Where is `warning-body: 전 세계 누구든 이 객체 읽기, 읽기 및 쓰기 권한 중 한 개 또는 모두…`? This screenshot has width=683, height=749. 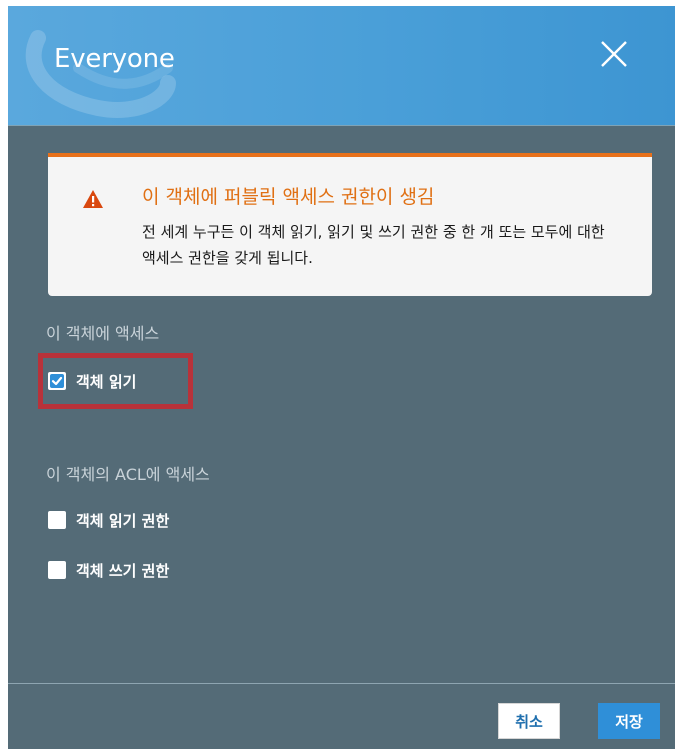
warning-body: 전 세계 누구든 이 객체 읽기, 읽기 및 쓰기 권한 중 한 개 또는 모두… is located at coordinates (373, 245).